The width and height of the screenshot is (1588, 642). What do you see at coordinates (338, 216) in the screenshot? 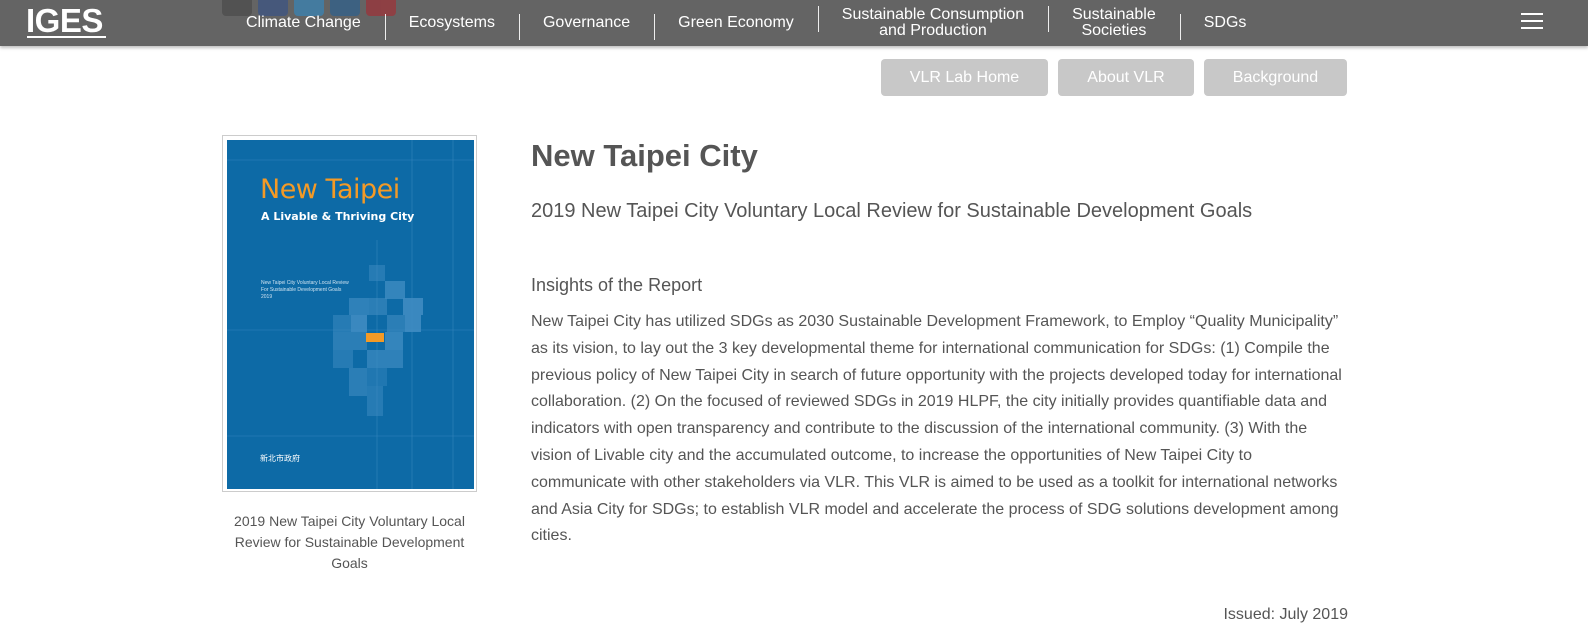
I see `cover-subtitle: A Livable & Thriving City` at bounding box center [338, 216].